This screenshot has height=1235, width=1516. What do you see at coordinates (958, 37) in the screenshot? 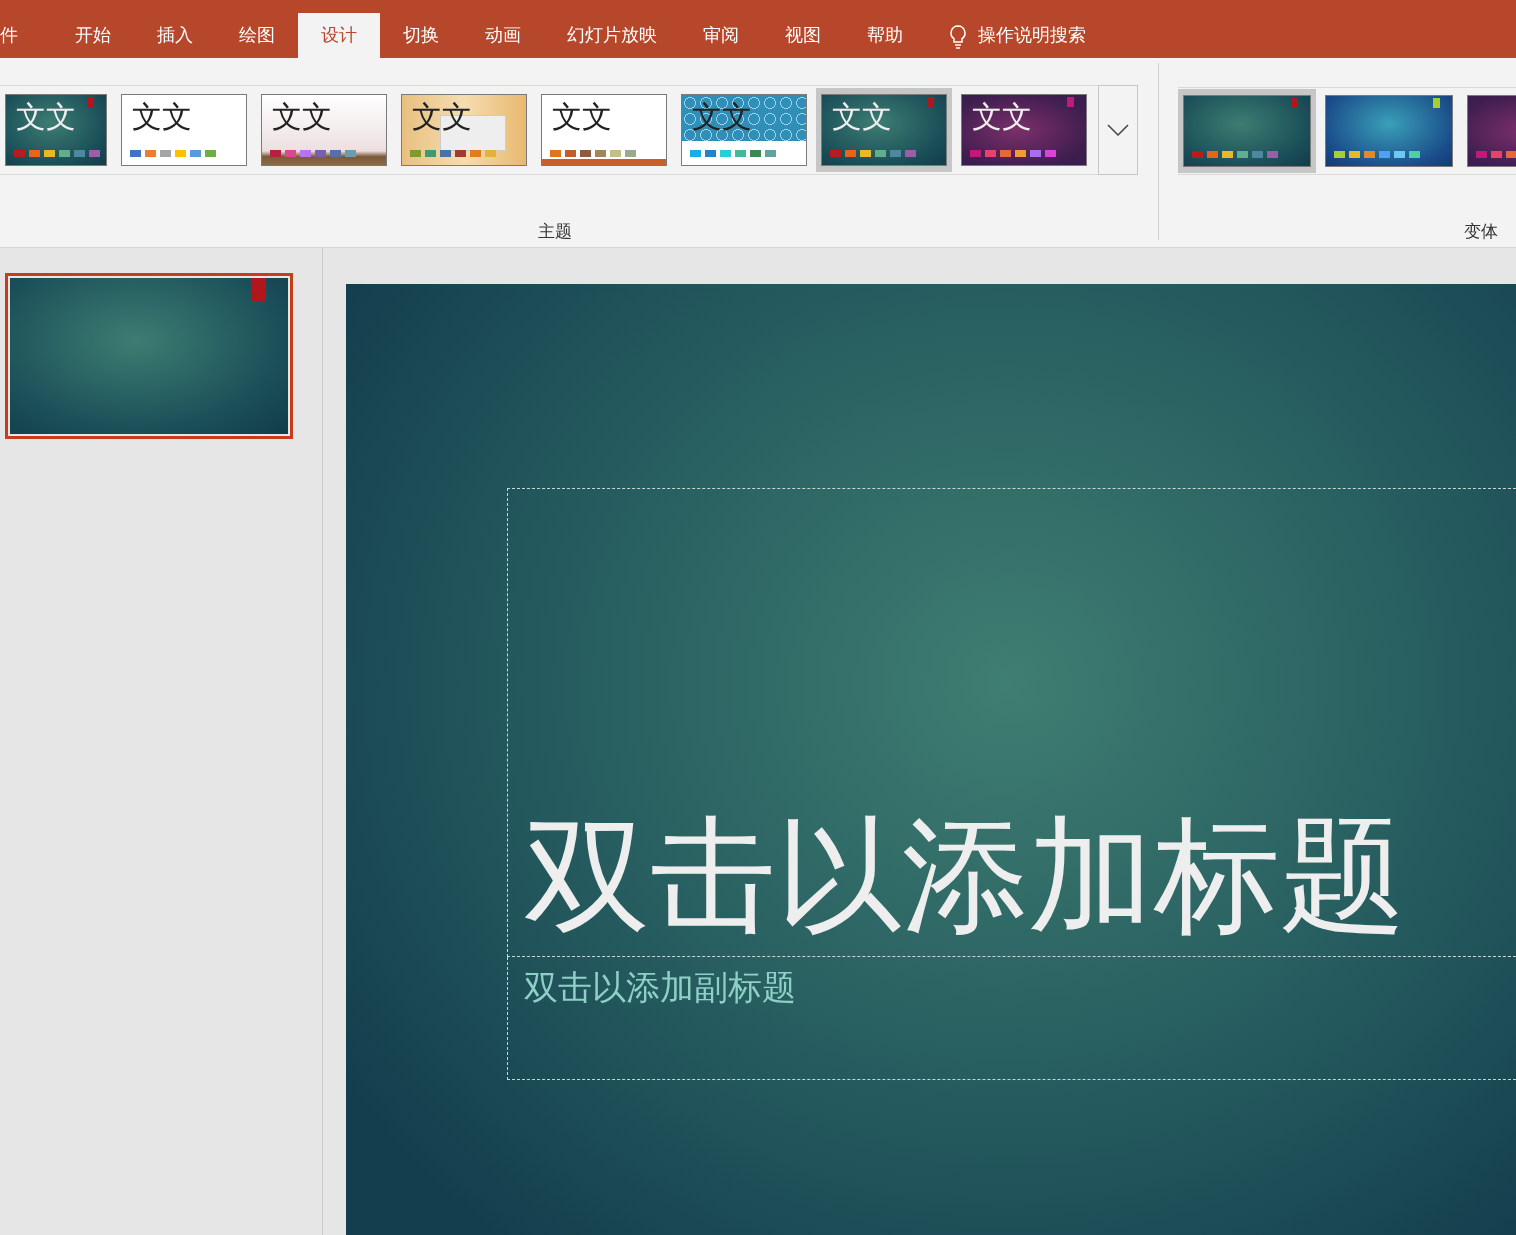
I see `lightbulb-icon` at bounding box center [958, 37].